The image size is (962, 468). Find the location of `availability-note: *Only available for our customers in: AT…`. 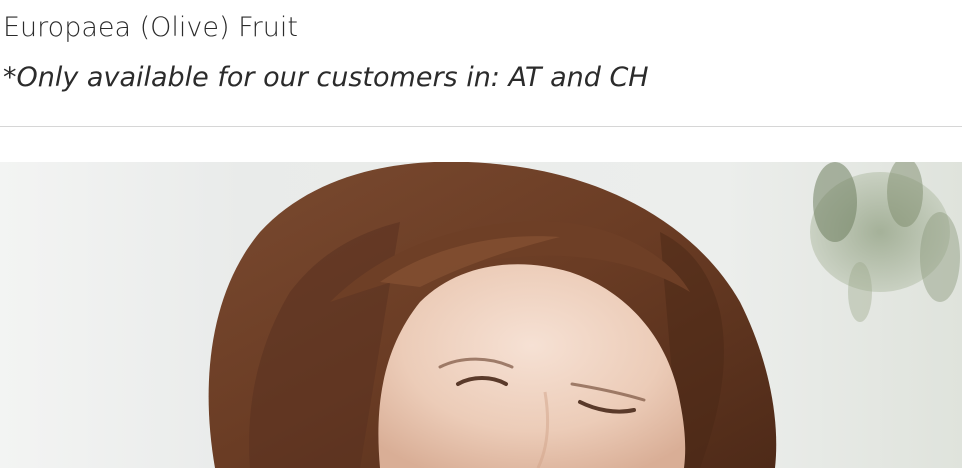

availability-note: *Only available for our customers in: AT… is located at coordinates (326, 77).